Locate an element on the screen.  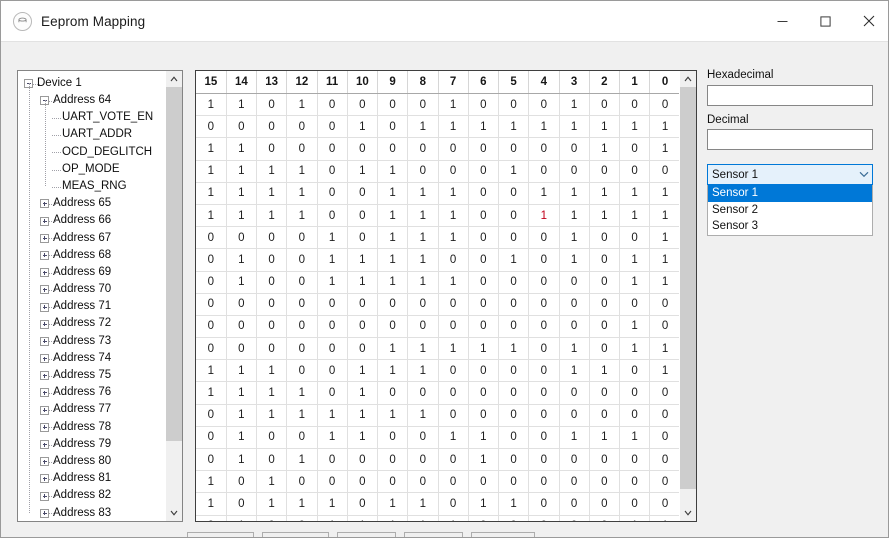
tree-node: Address 72 is located at coordinates (91, 324).